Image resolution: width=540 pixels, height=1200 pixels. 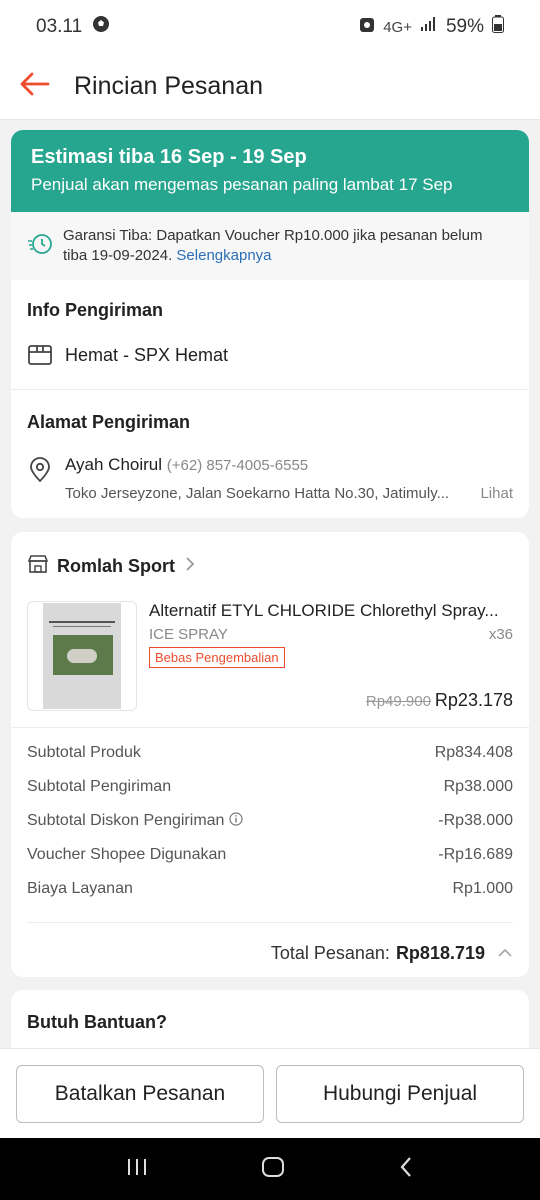 I want to click on contact-seller-button: Hubungi Penjual, so click(x=400, y=1094).